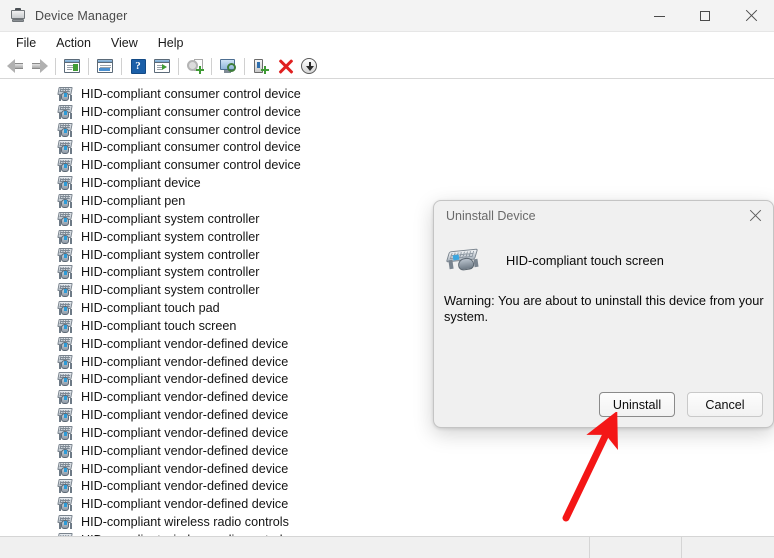 The image size is (774, 558). I want to click on forward-arrow-icon, so click(39, 66).